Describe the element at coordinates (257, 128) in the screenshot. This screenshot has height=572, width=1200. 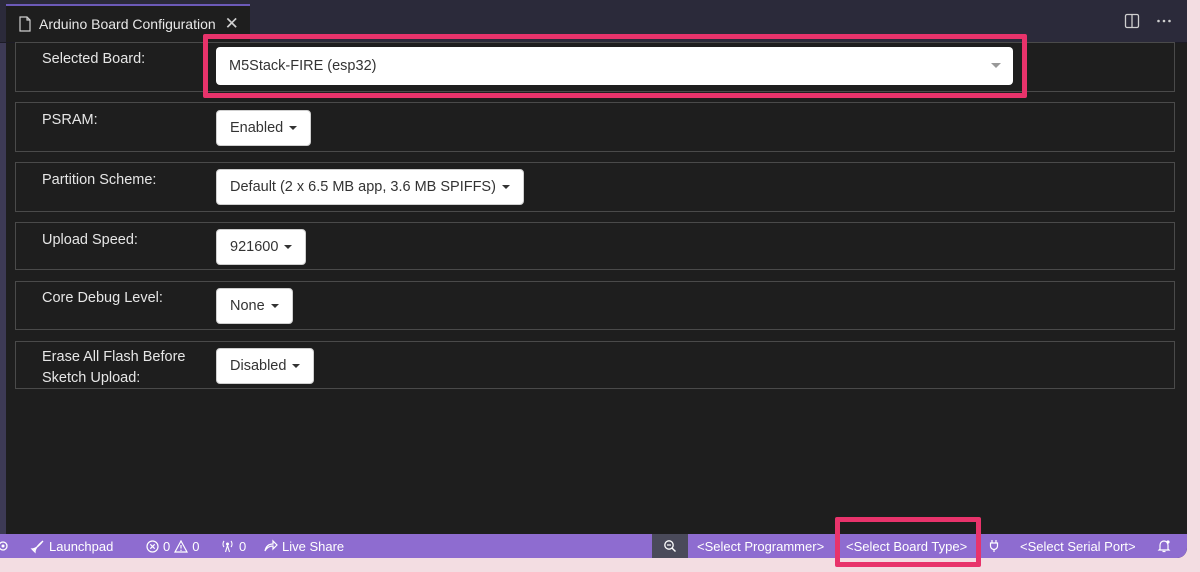
I see `psram-value: Enabled` at that location.